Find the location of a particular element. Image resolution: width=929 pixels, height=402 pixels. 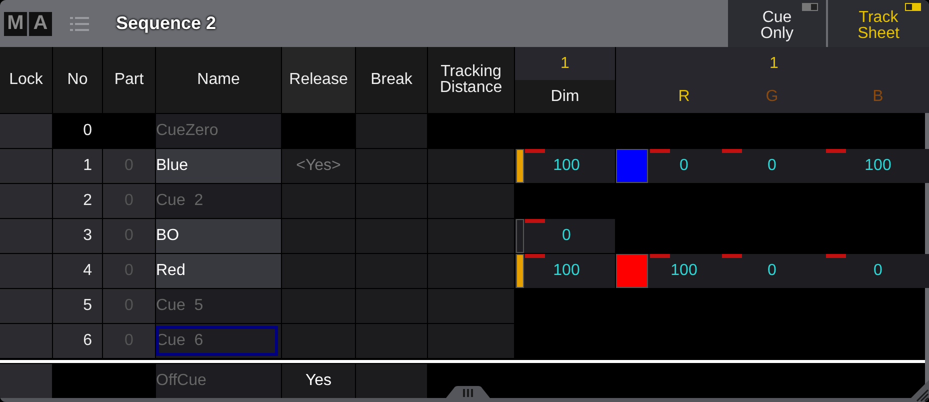

dimmer-value: 0 is located at coordinates (566, 236).